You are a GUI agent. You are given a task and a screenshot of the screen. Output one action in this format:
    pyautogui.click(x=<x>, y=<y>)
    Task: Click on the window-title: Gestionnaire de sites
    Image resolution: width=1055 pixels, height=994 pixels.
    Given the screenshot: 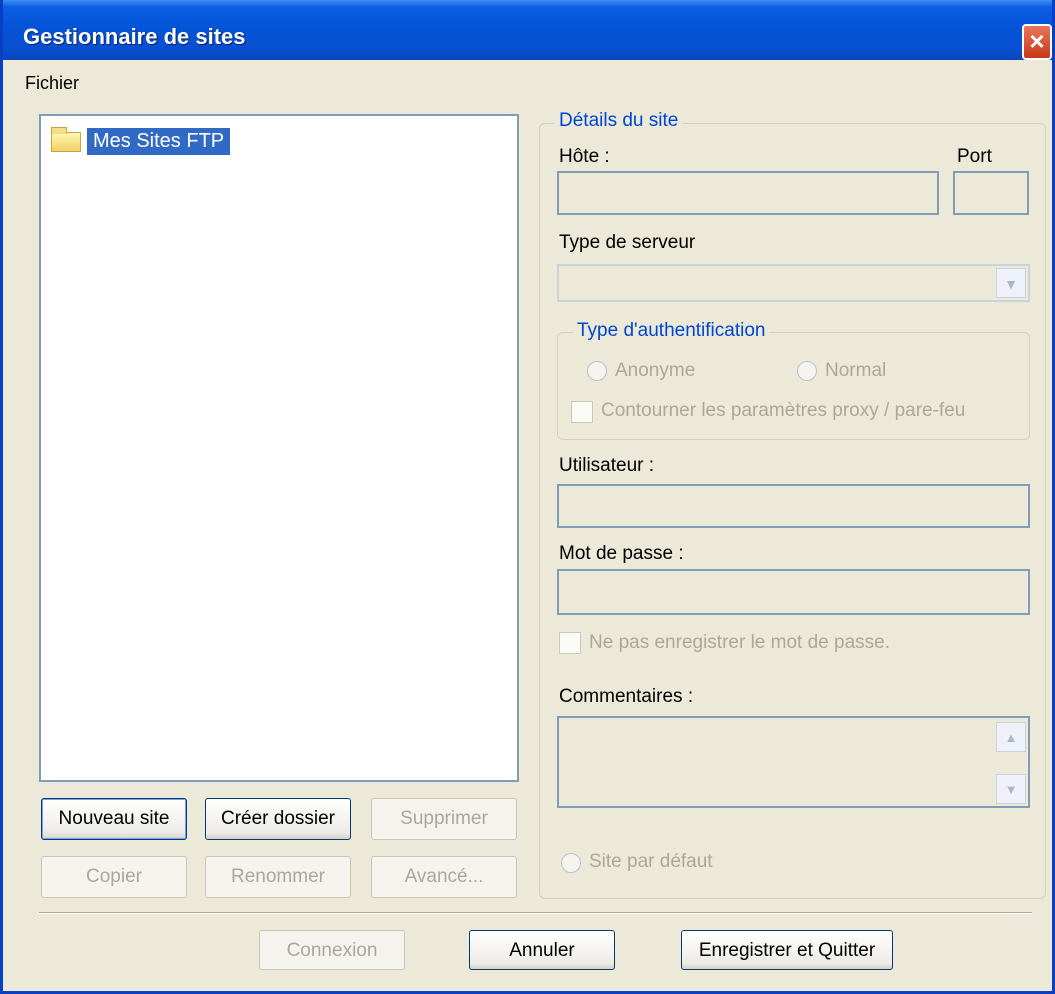 What is the action you would take?
    pyautogui.click(x=134, y=36)
    